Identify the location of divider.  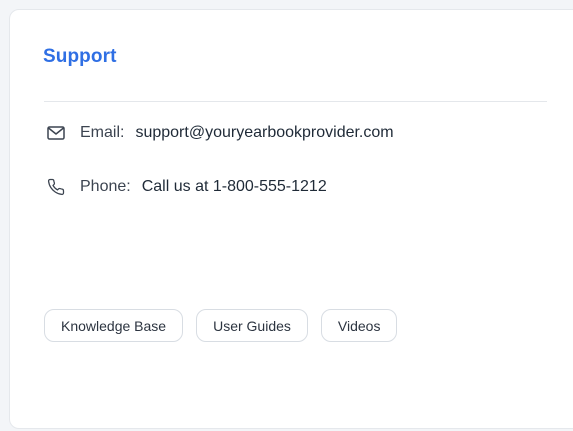
(295, 101).